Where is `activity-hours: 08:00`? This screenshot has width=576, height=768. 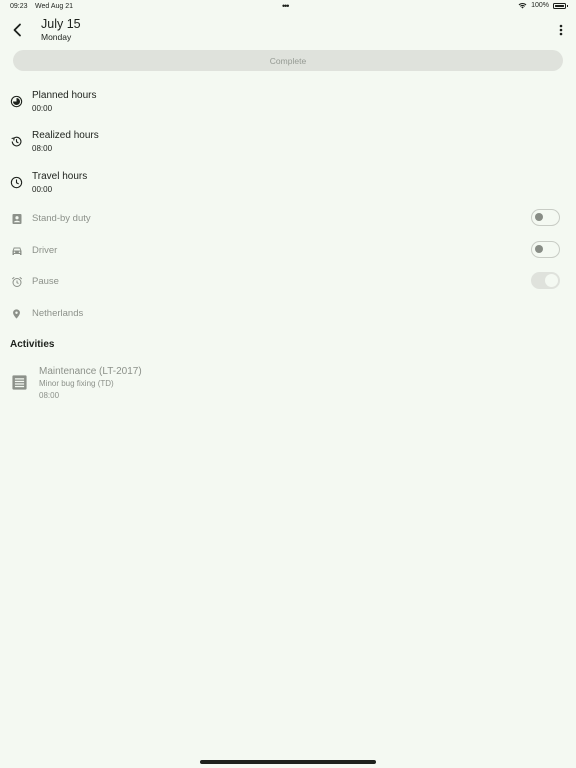
activity-hours: 08:00 is located at coordinates (49, 395).